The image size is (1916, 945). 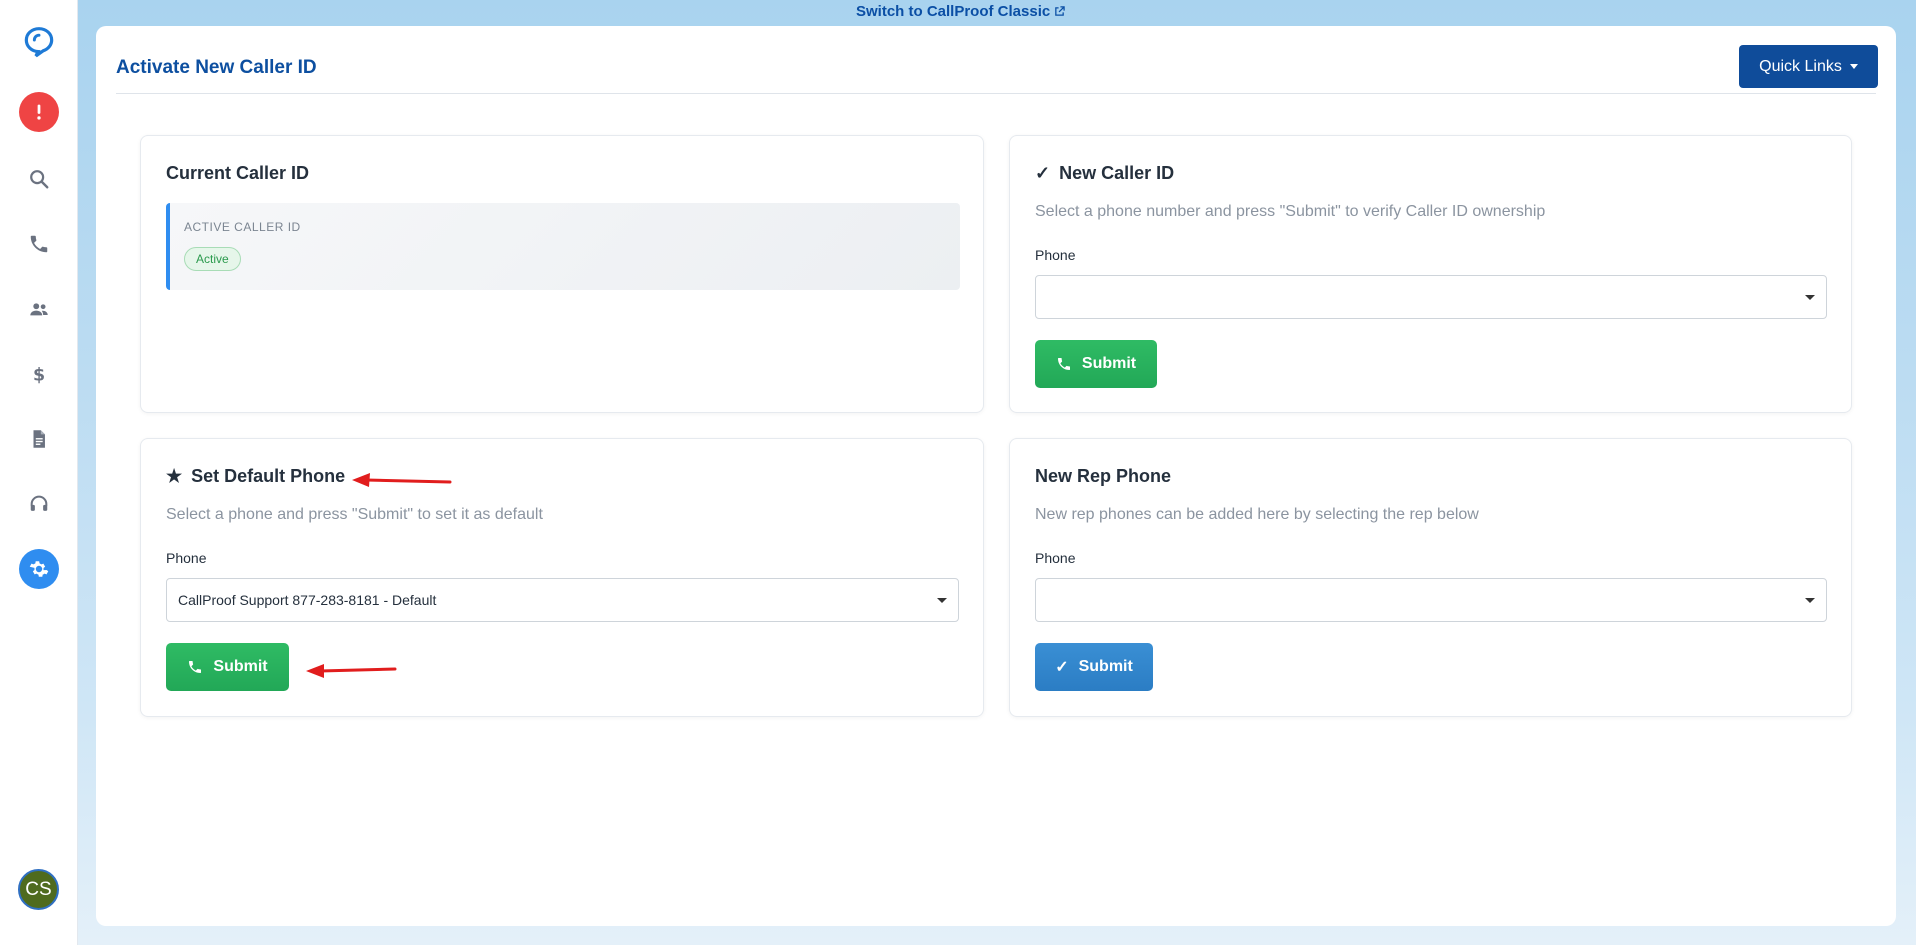 I want to click on new-caller-id-submit-button: Submit, so click(x=1096, y=364).